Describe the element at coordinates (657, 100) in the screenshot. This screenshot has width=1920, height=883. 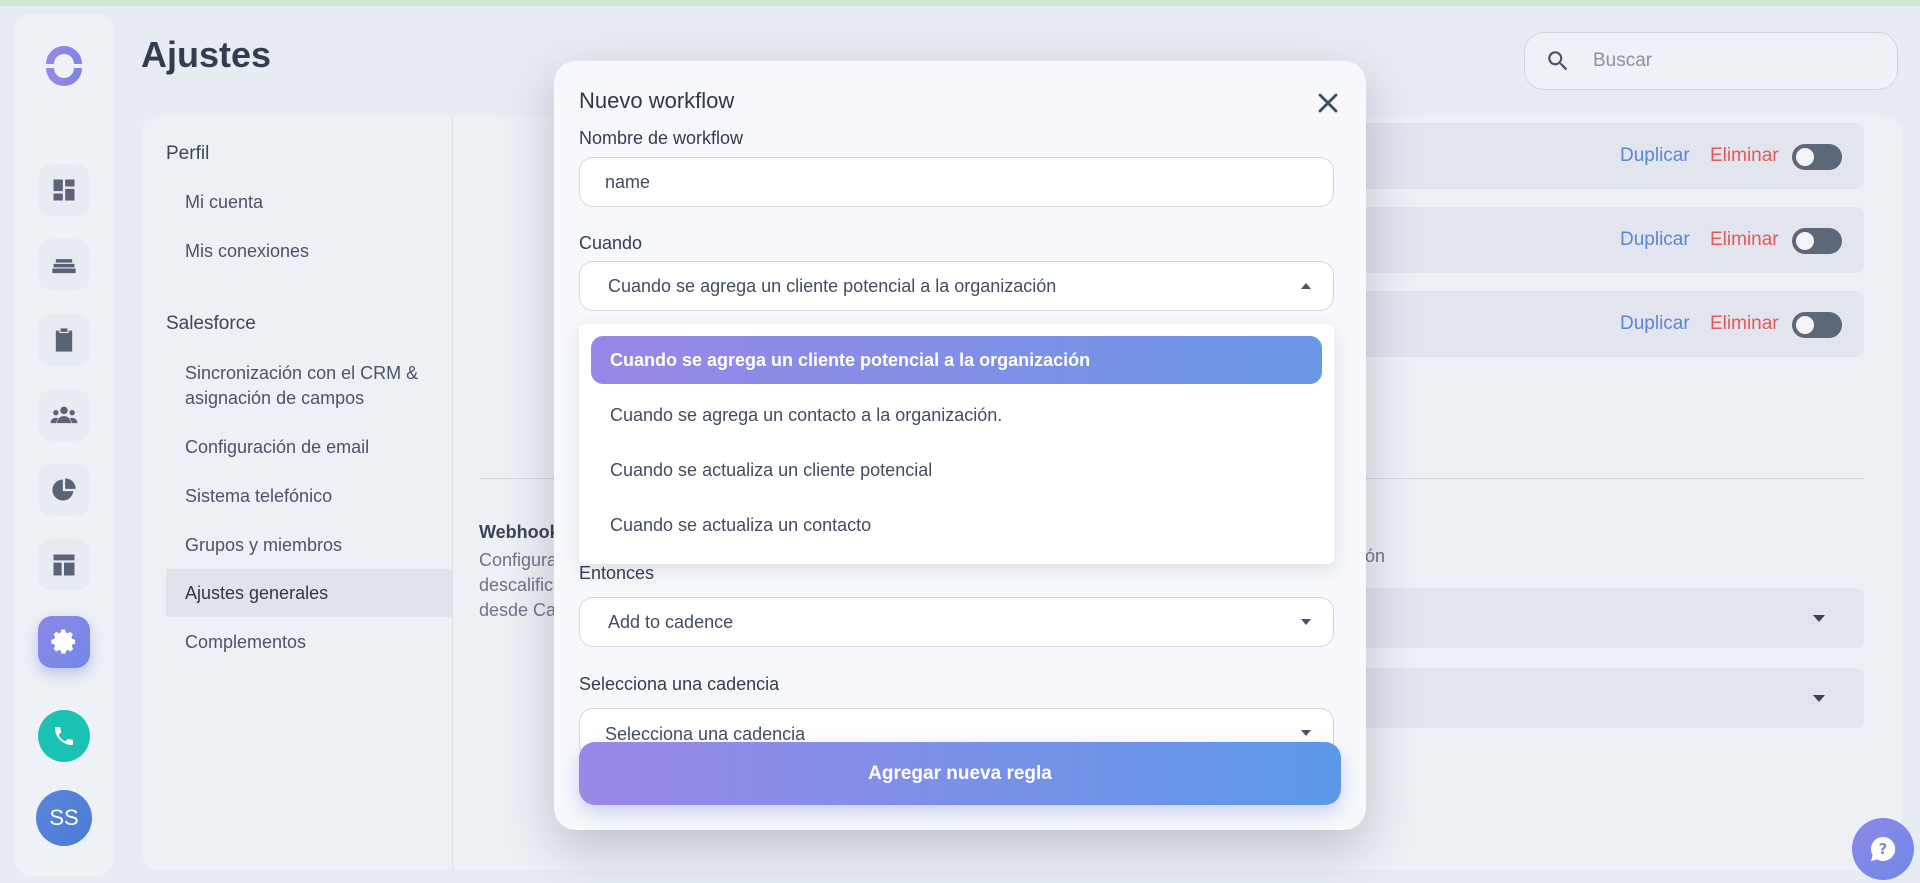
I see `modal-title: Nuevo workflow` at that location.